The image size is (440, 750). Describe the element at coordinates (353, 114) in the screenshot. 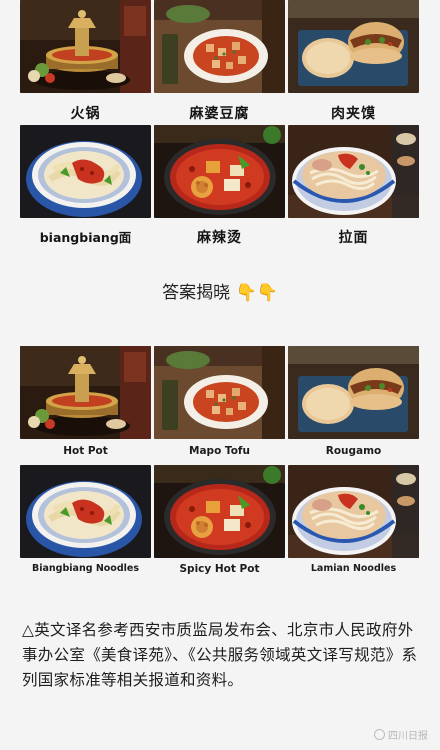

I see `dish-name: 肉夹馍` at that location.